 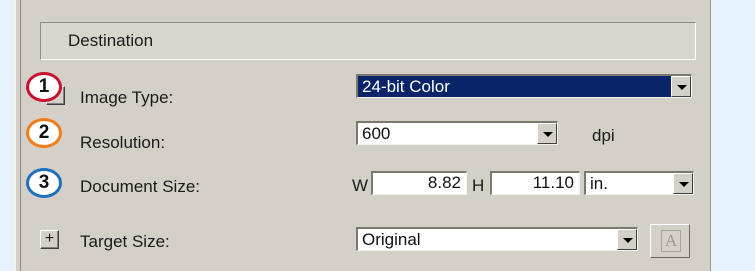 What do you see at coordinates (44, 133) in the screenshot?
I see `step-badge-2: 2` at bounding box center [44, 133].